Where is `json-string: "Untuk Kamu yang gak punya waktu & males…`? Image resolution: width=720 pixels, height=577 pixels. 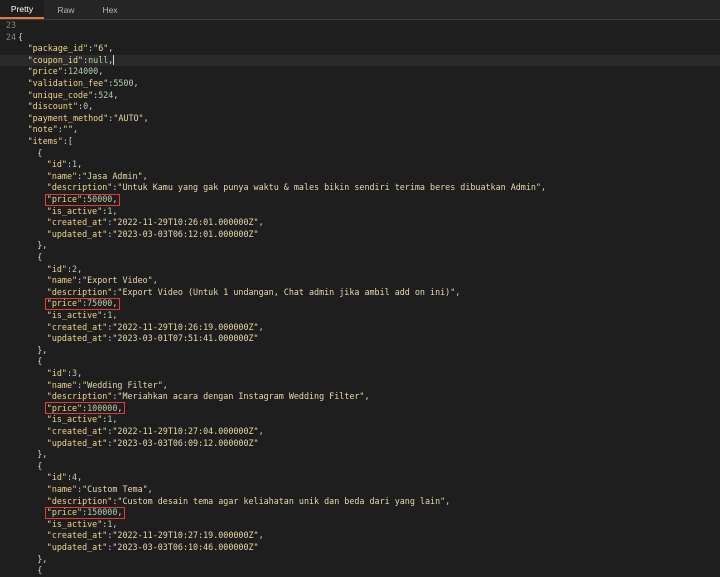
json-string: "Untuk Kamu yang gak punya waktu & males… is located at coordinates (329, 187).